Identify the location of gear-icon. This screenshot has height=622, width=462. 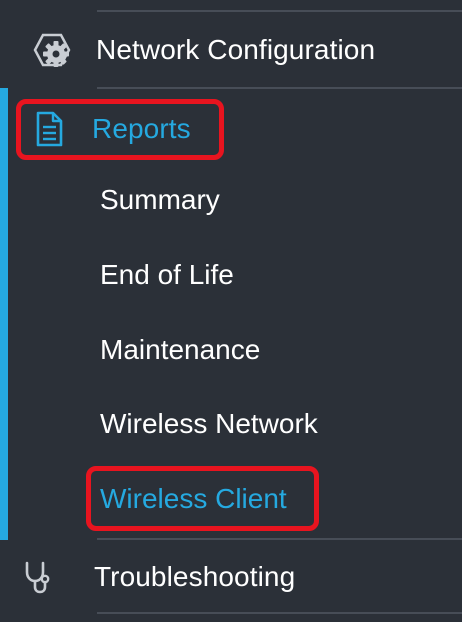
(52, 50).